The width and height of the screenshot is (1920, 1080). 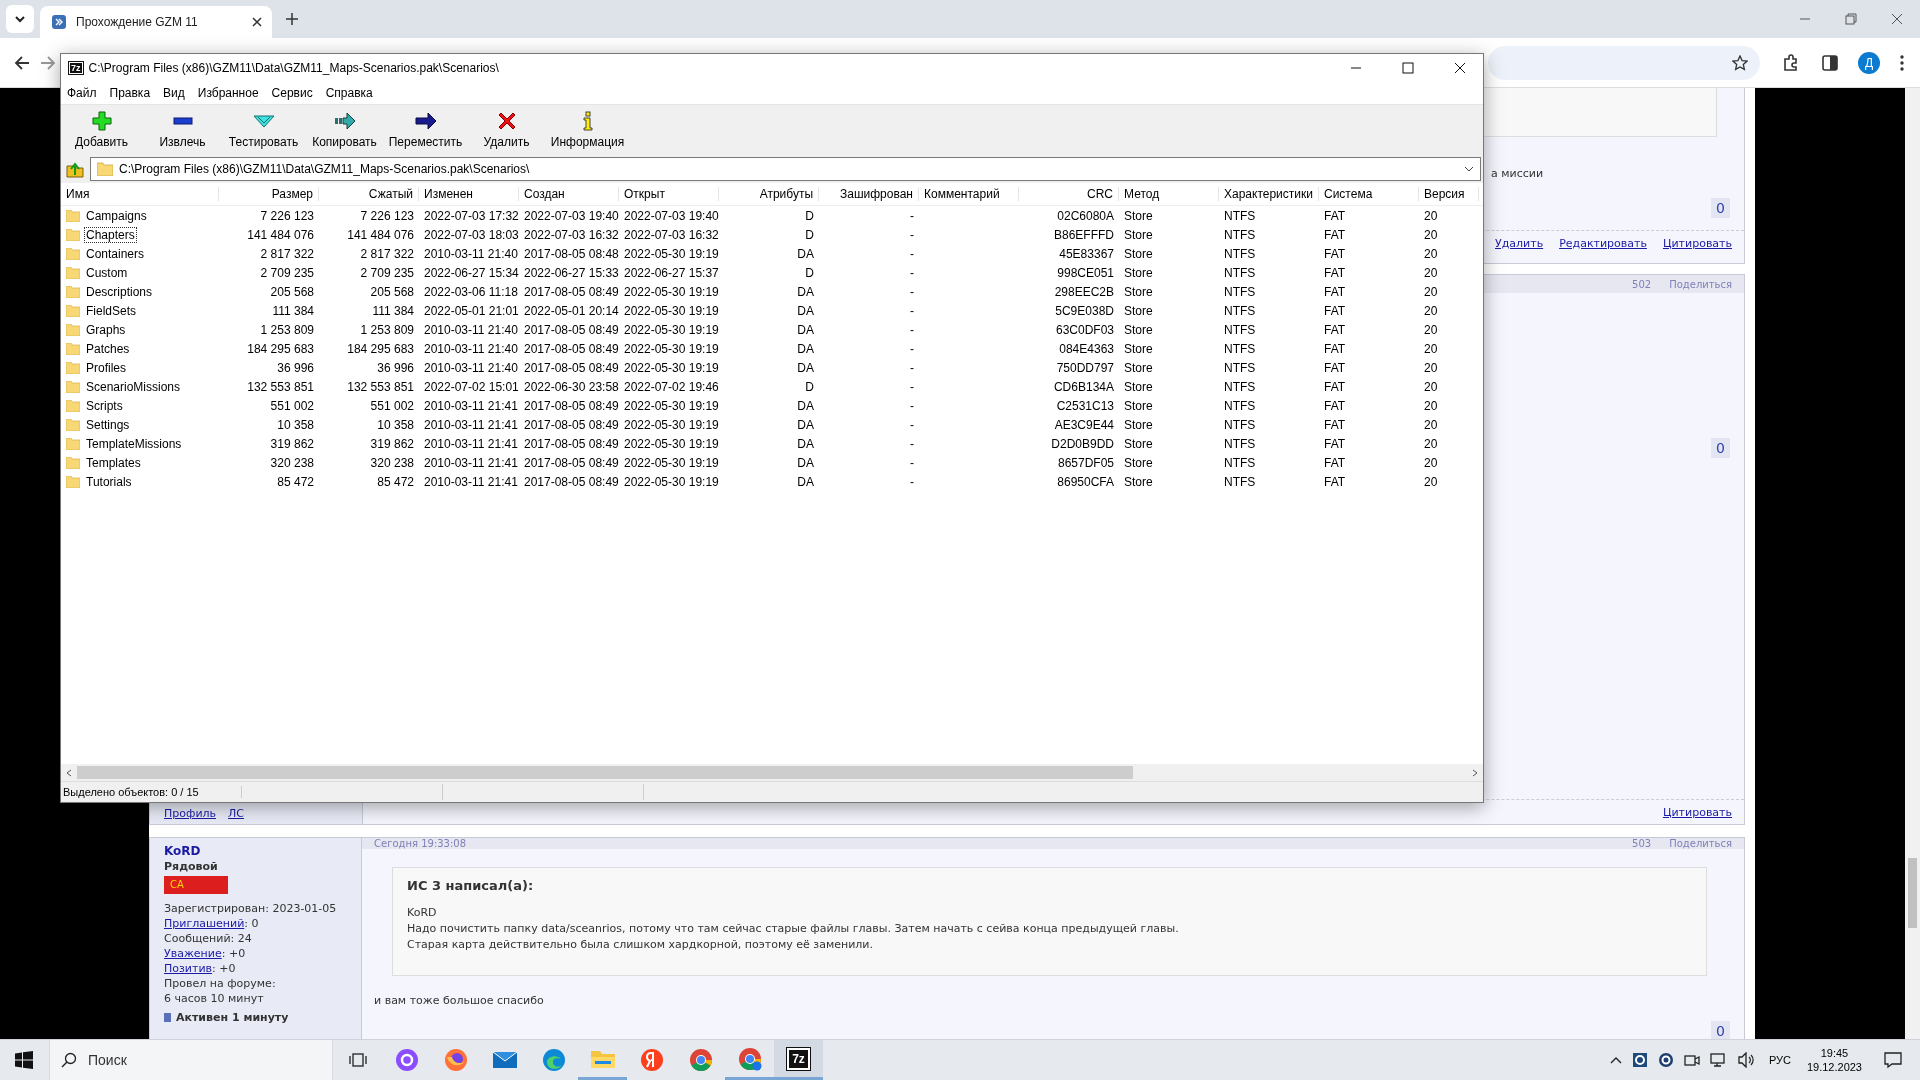 What do you see at coordinates (75, 169) in the screenshot?
I see `folder-up-icon` at bounding box center [75, 169].